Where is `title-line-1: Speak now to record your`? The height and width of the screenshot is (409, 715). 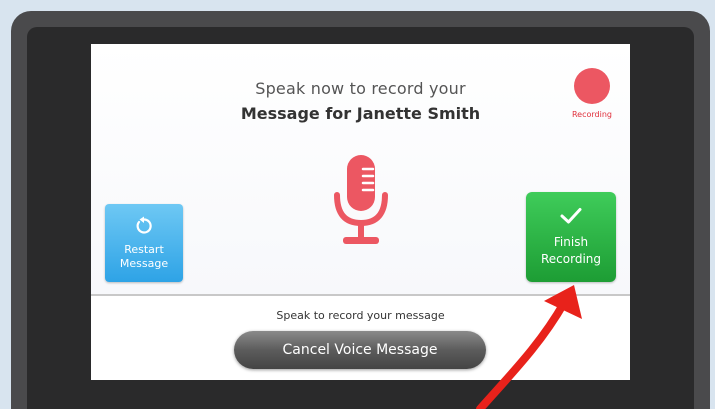 title-line-1: Speak now to record your is located at coordinates (360, 88).